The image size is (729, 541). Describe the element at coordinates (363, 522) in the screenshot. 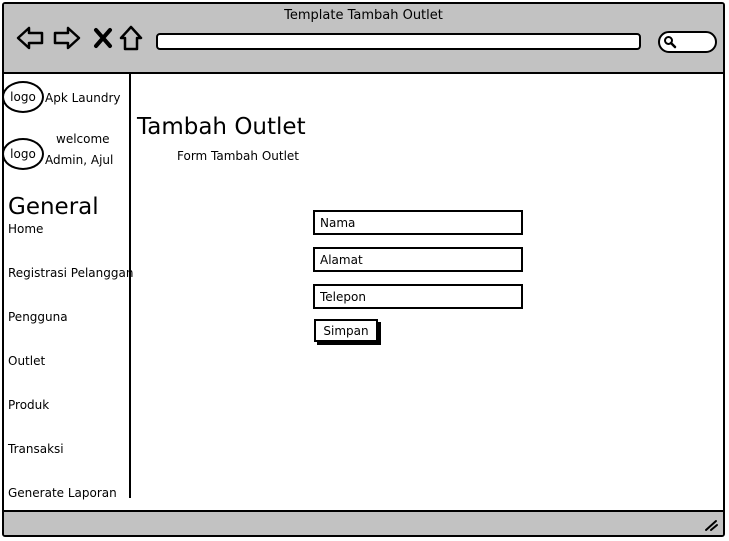

I see `status-bar` at that location.